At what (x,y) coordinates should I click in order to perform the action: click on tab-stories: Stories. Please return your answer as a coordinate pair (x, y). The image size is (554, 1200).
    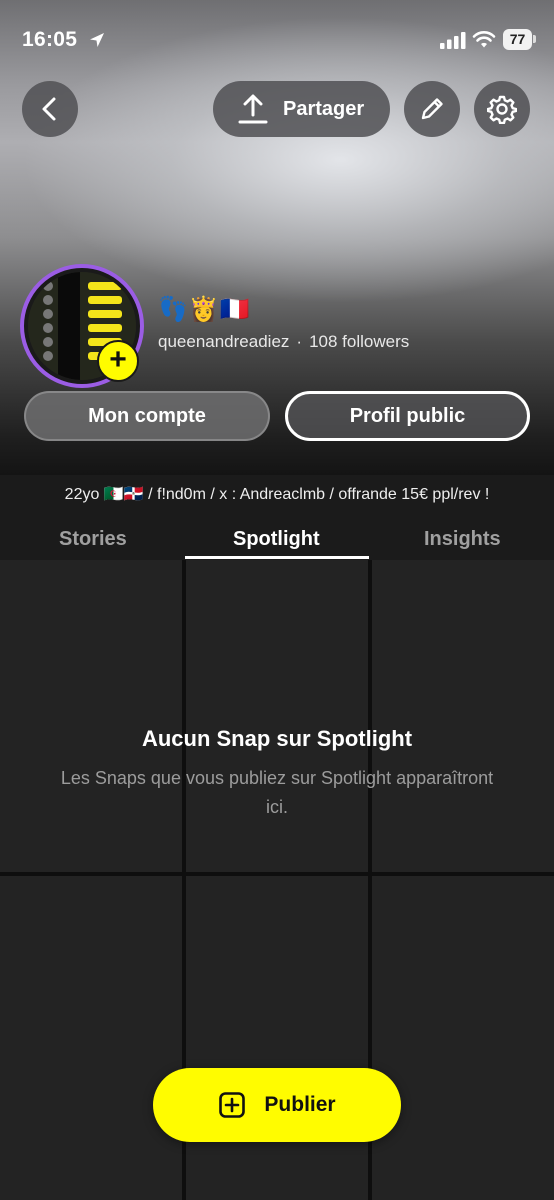
    Looking at the image, I should click on (93, 539).